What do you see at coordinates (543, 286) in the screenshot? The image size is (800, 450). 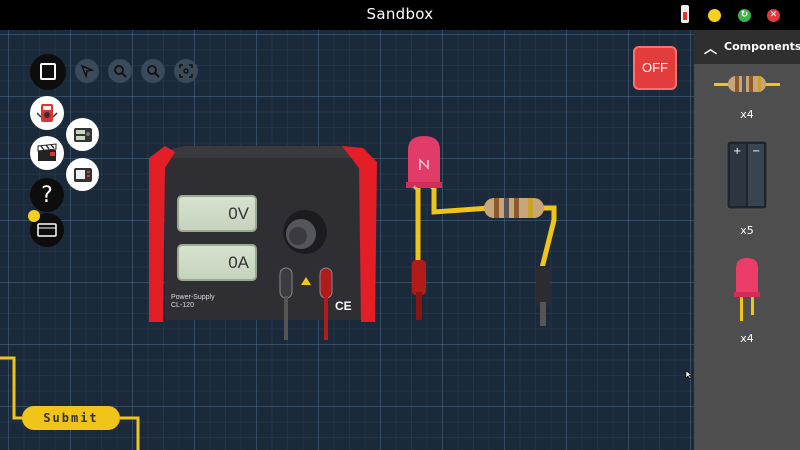 I see `black-probe-clip` at bounding box center [543, 286].